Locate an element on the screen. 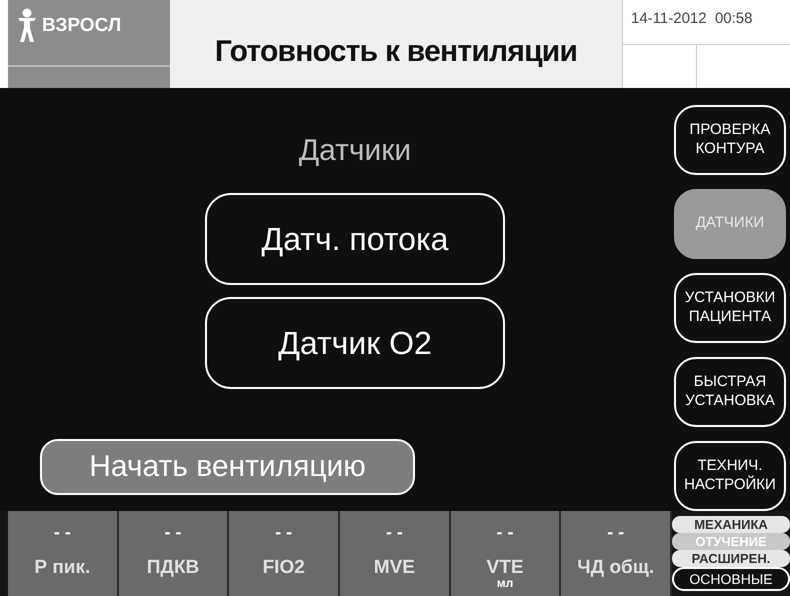  menu-button: БЫСТРАЯ УСТАНОВКА is located at coordinates (730, 391).